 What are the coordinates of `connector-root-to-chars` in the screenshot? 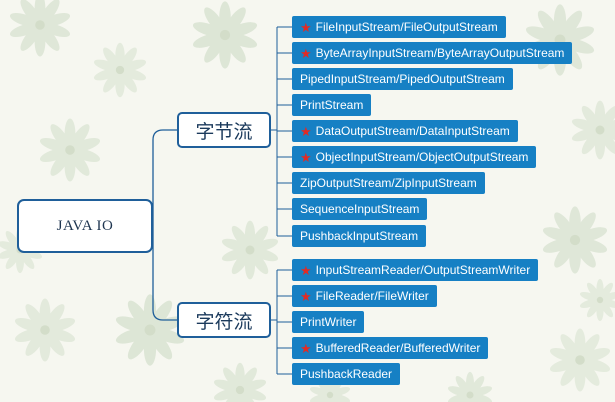 It's located at (164, 273).